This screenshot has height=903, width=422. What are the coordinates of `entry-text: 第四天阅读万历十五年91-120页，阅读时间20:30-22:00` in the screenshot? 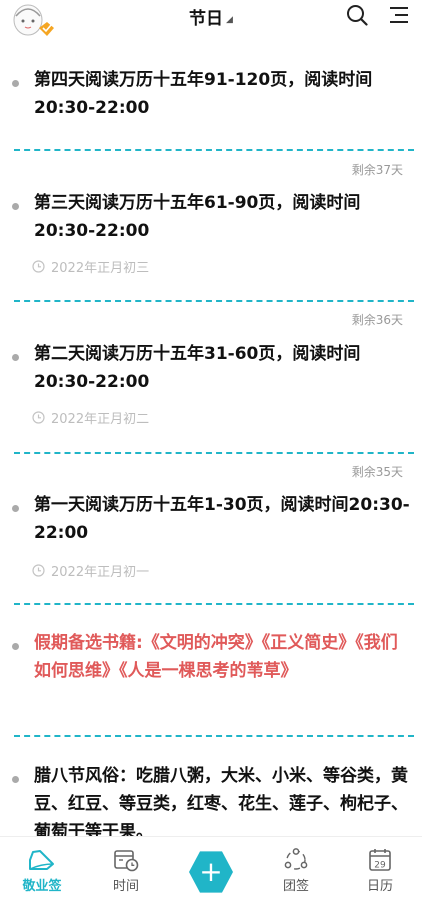 It's located at (203, 94).